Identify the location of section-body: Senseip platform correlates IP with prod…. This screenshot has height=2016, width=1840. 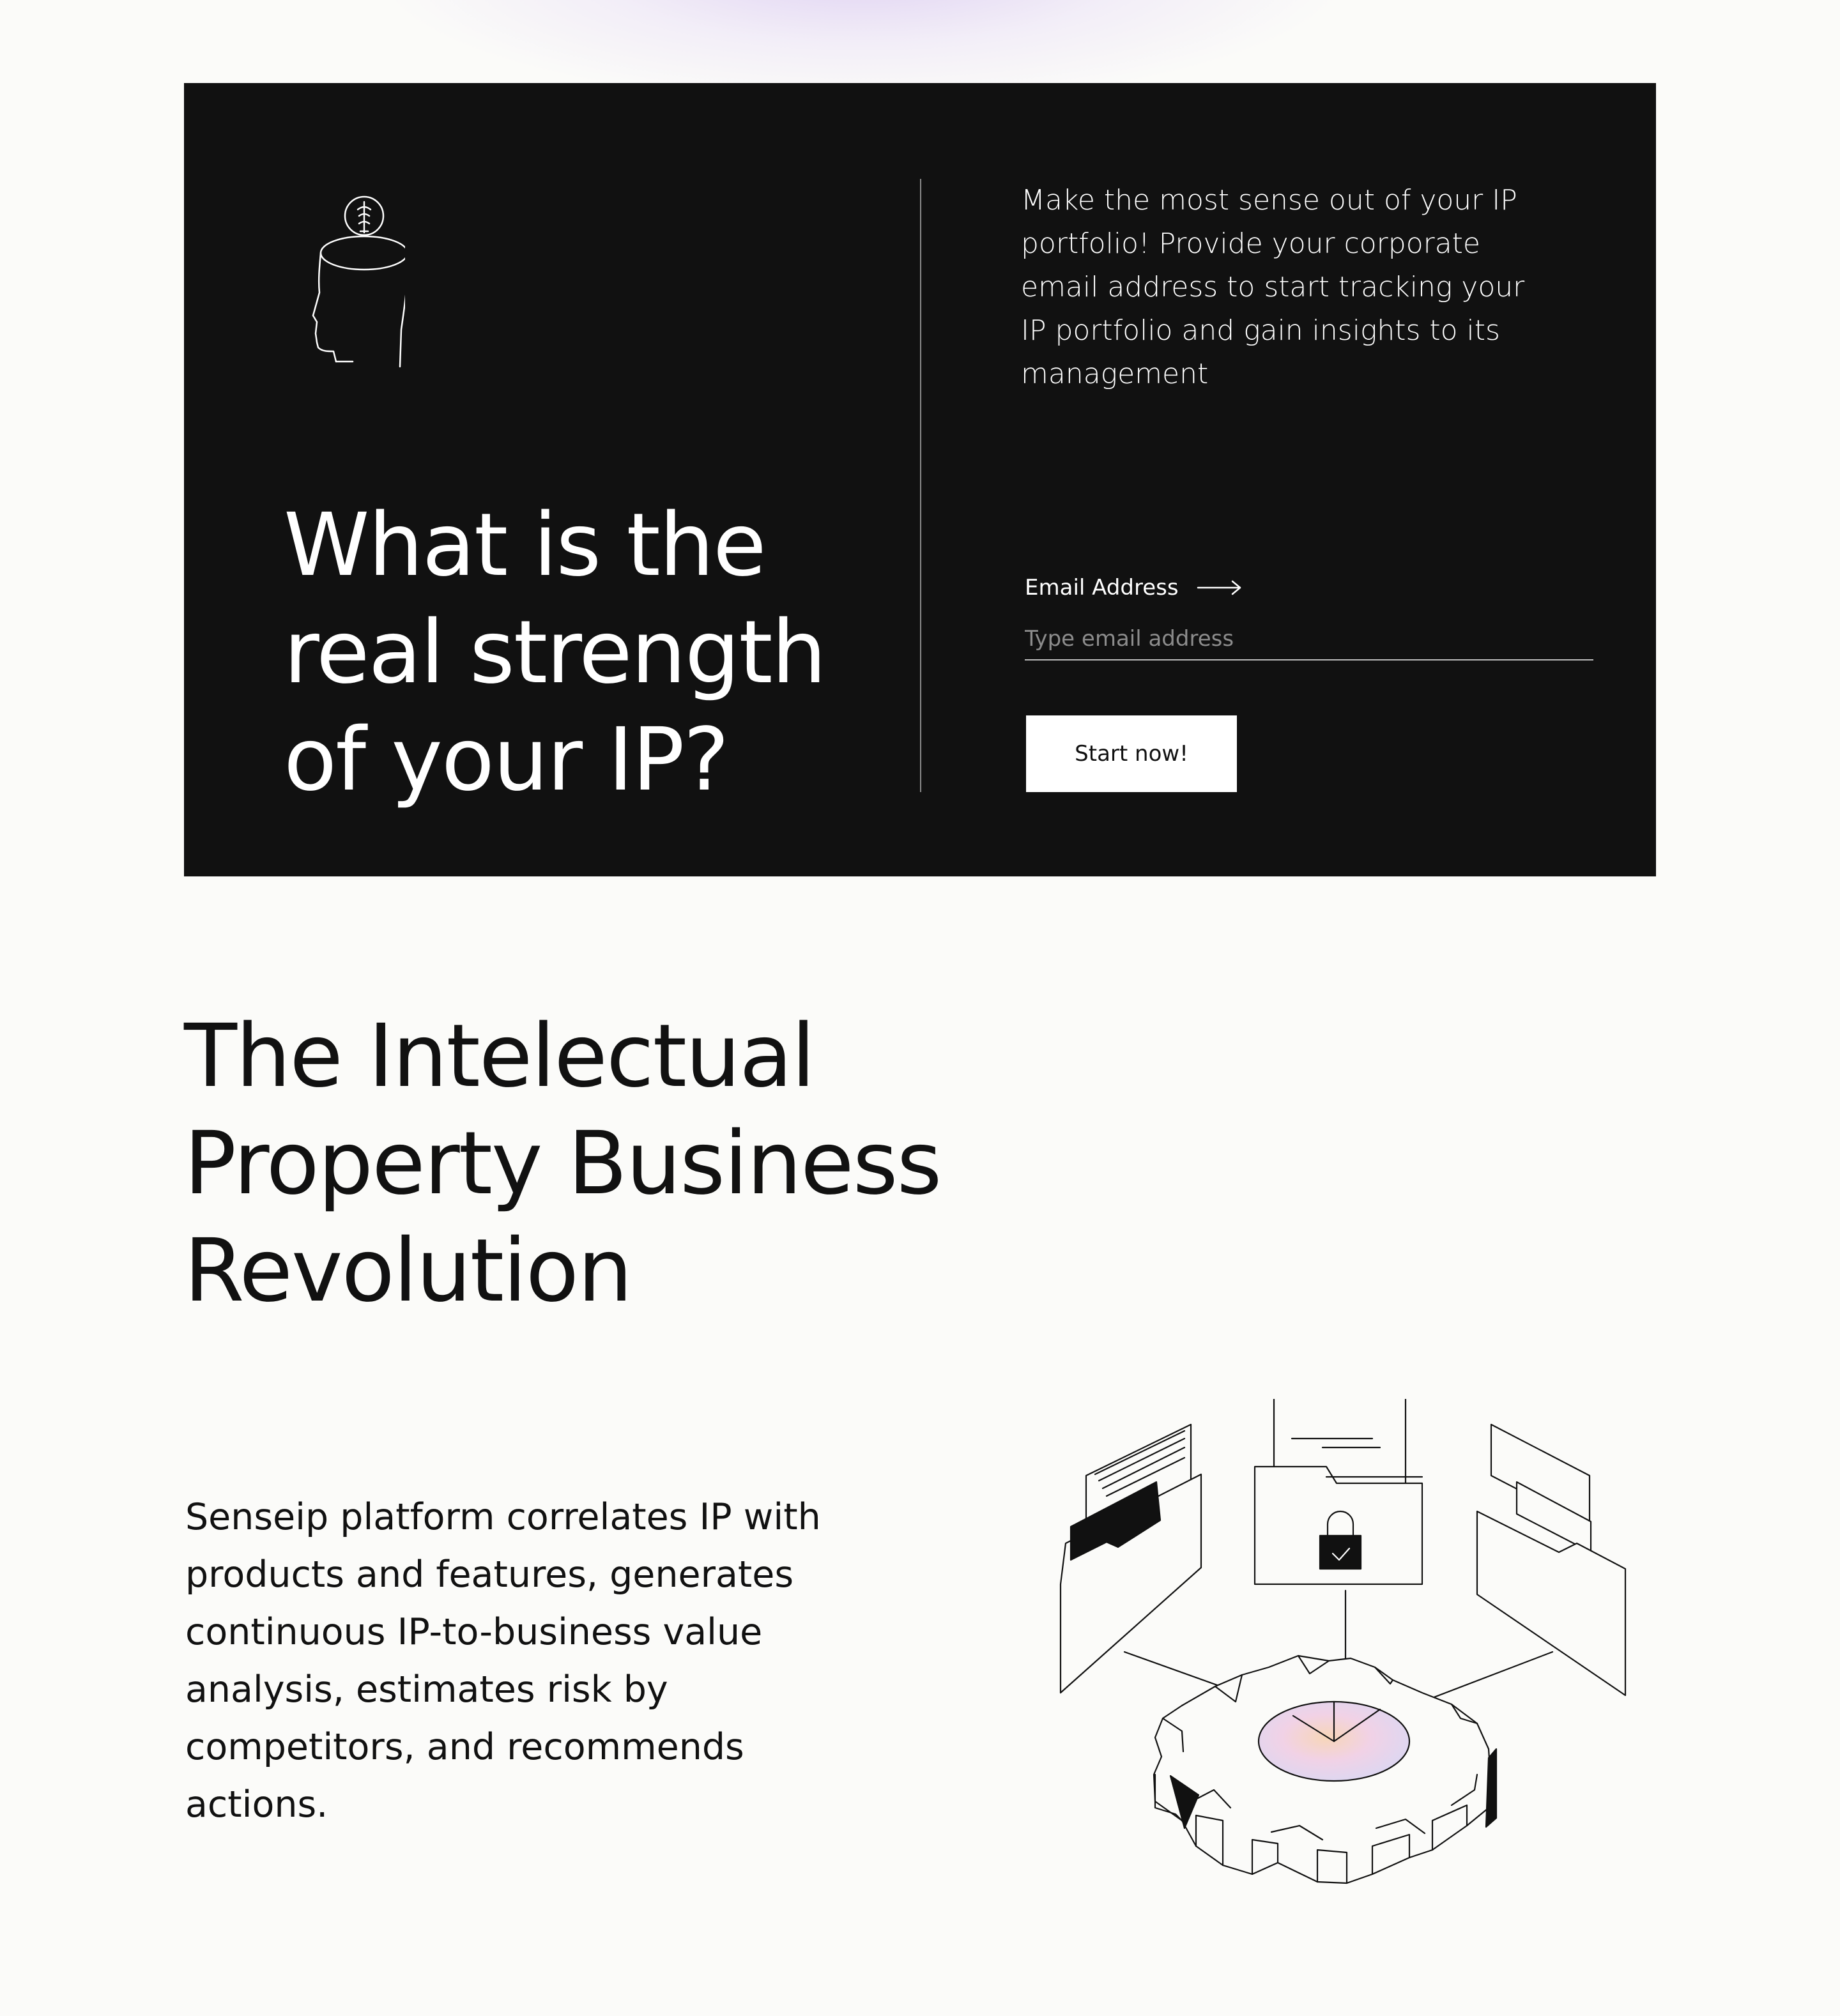
(503, 1661).